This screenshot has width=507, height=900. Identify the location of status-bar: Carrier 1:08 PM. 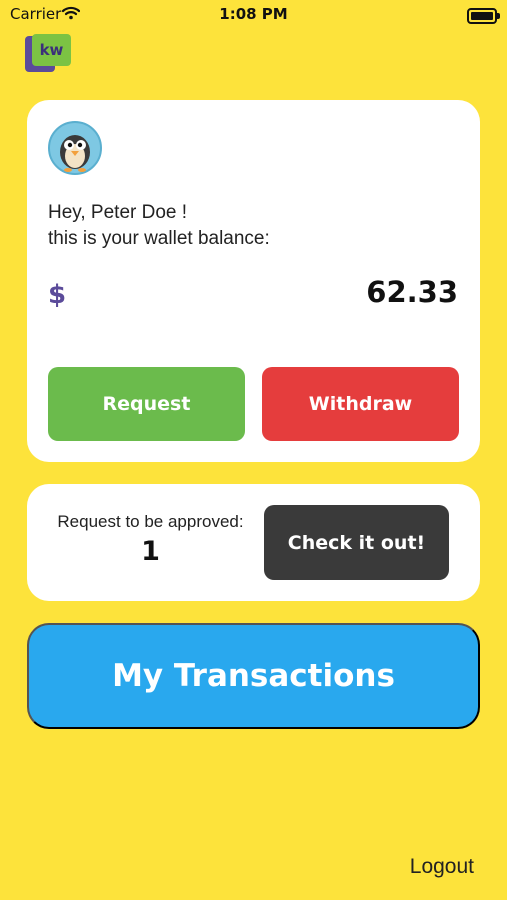
(253, 15).